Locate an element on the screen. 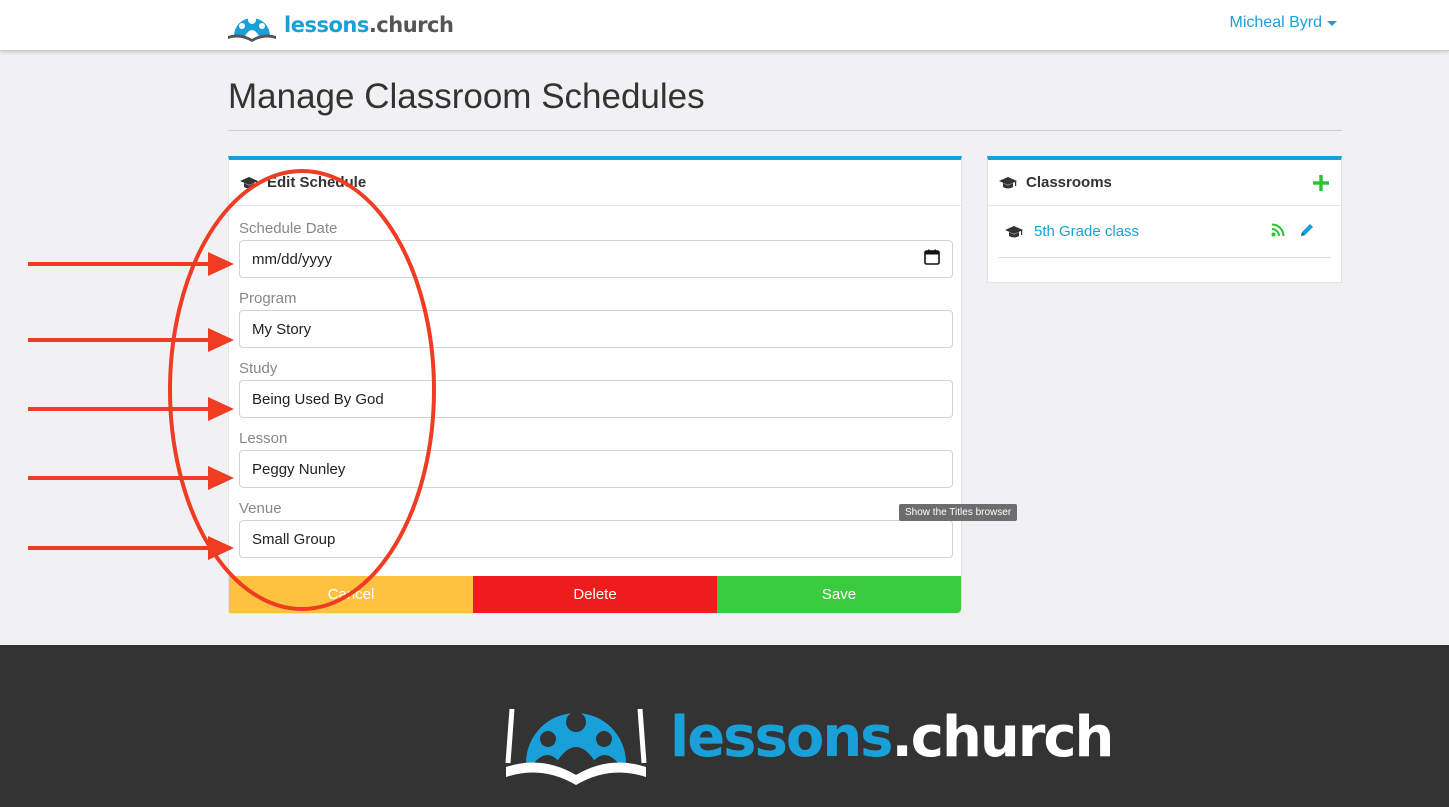 The height and width of the screenshot is (807, 1449). plus-icon is located at coordinates (1321, 183).